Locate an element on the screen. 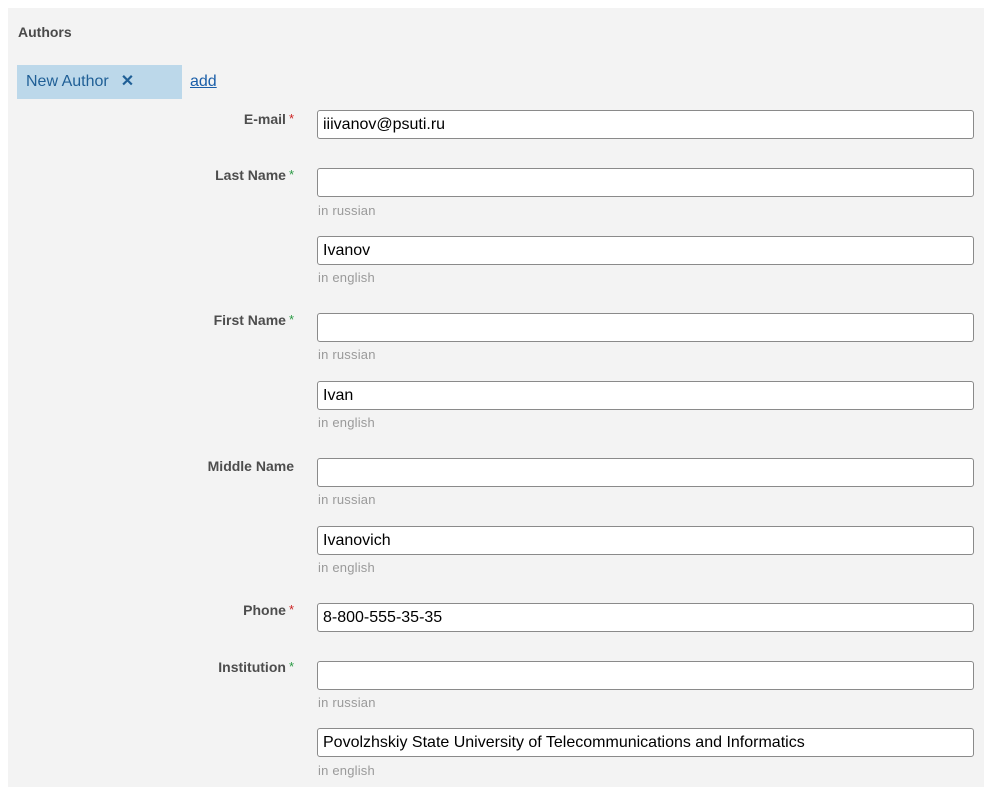 This screenshot has height=787, width=984. phone-field is located at coordinates (645, 617).